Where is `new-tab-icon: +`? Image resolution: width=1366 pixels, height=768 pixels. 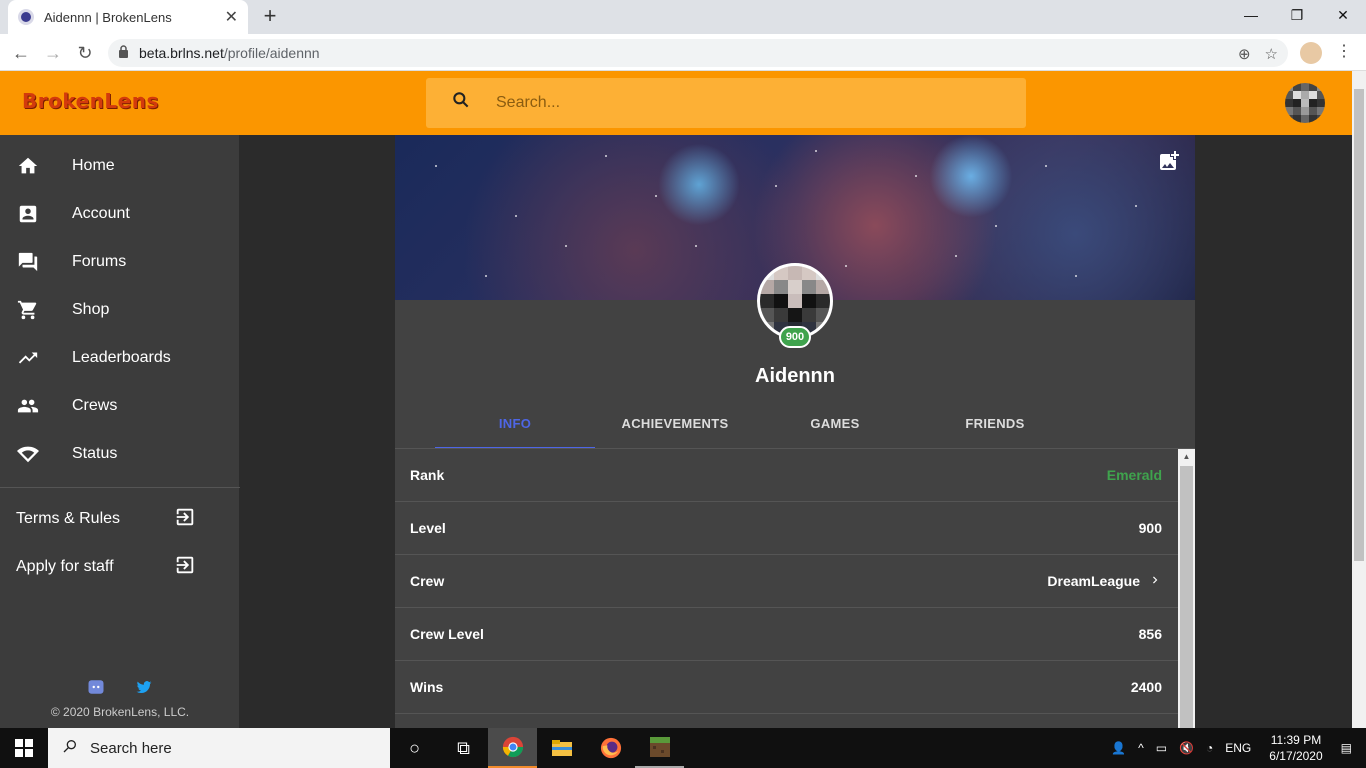
new-tab-icon: + is located at coordinates (270, 16).